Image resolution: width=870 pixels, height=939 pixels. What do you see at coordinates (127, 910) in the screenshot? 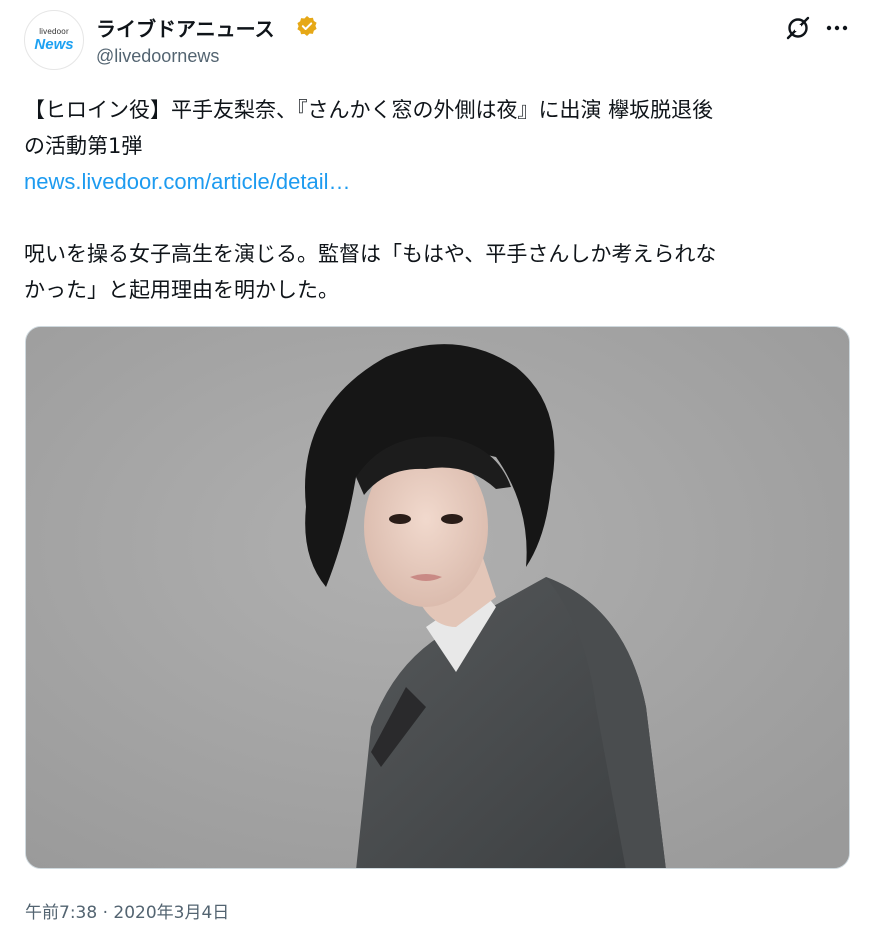
I see `tweet-timestamp: 午前7:38 · 2020年3月4日` at bounding box center [127, 910].